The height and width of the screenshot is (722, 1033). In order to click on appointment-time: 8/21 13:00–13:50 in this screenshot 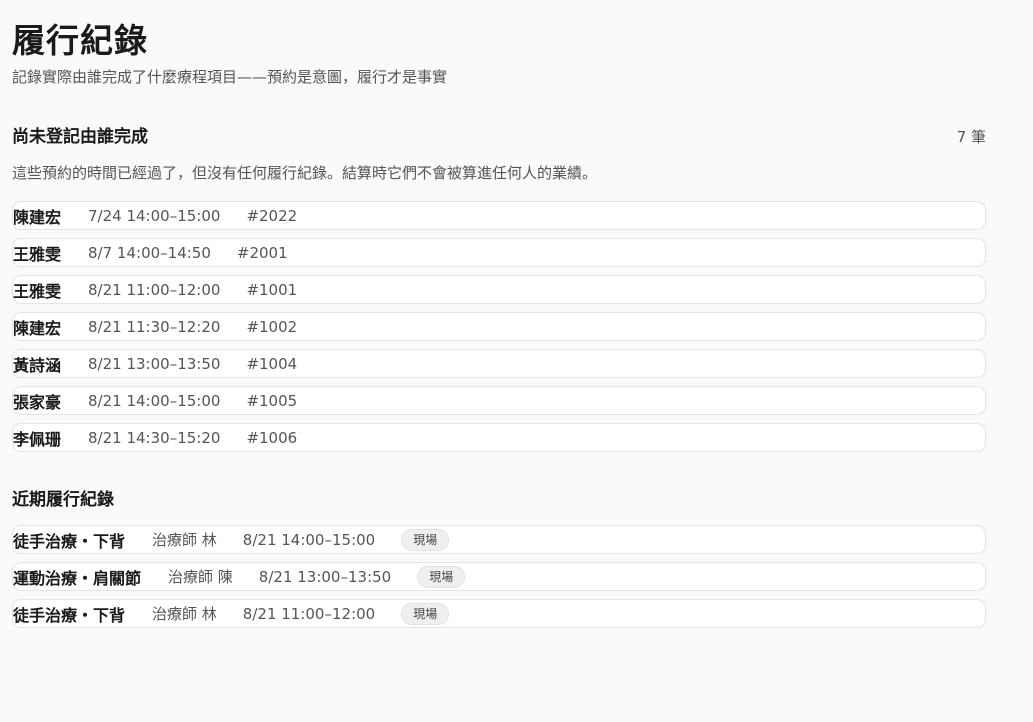, I will do `click(154, 363)`.